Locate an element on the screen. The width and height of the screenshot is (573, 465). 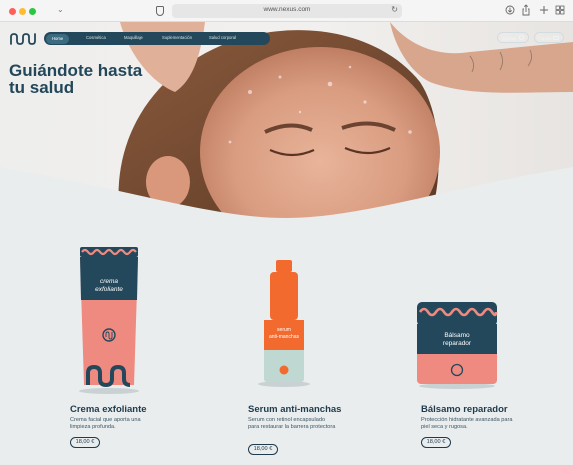
nav-item-maquillaje: Maquillaje is located at coordinates (133, 37).